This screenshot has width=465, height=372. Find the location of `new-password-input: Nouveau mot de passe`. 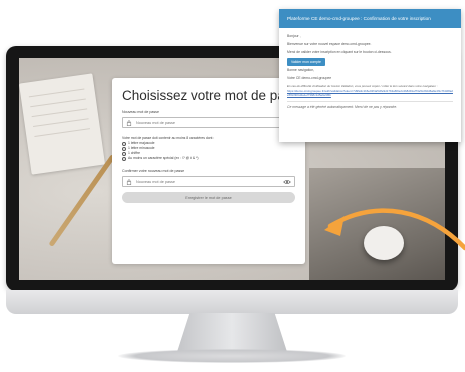

new-password-input: Nouveau mot de passe is located at coordinates (208, 122).